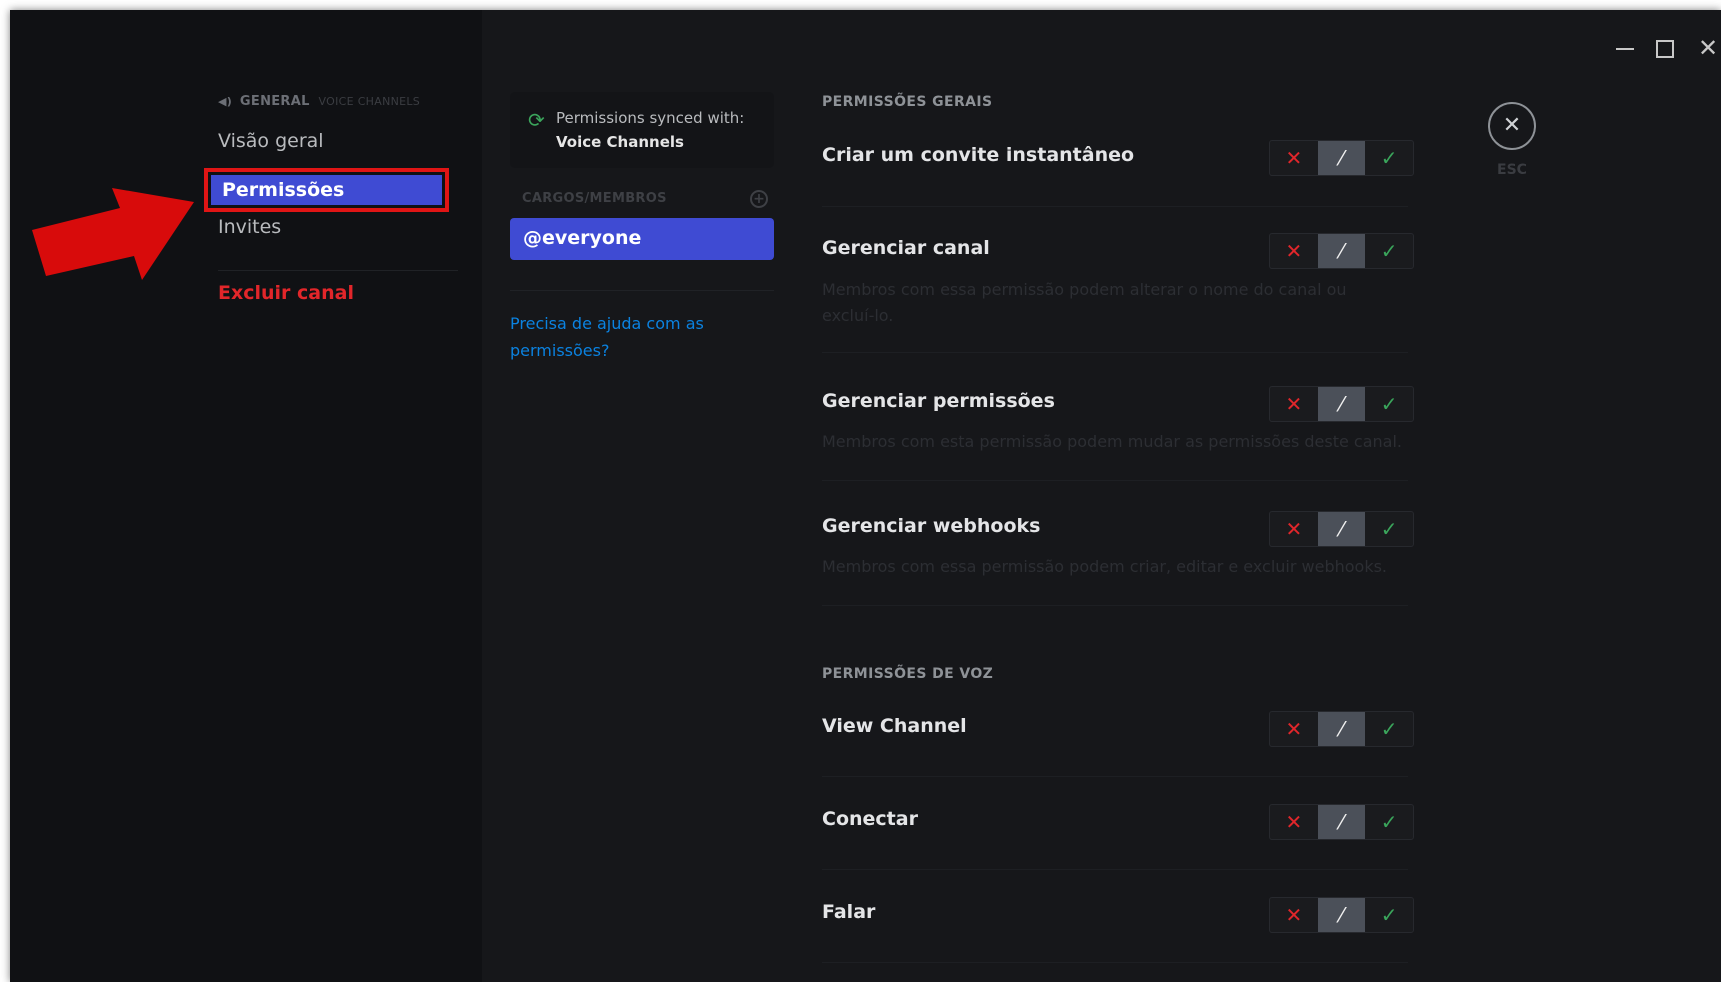 Image resolution: width=1721 pixels, height=982 pixels. I want to click on perm-name-connect: Conectar, so click(870, 819).